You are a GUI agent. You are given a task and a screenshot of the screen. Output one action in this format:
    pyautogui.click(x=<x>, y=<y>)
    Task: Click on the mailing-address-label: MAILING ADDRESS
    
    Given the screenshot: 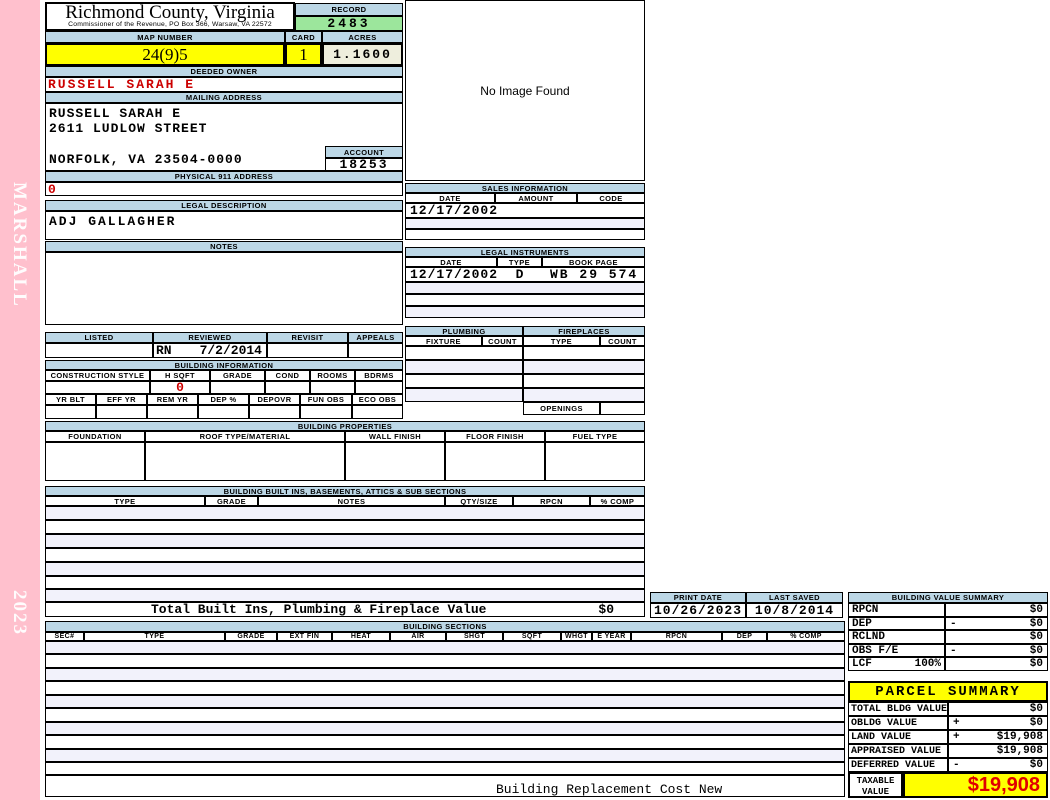 What is the action you would take?
    pyautogui.click(x=224, y=97)
    